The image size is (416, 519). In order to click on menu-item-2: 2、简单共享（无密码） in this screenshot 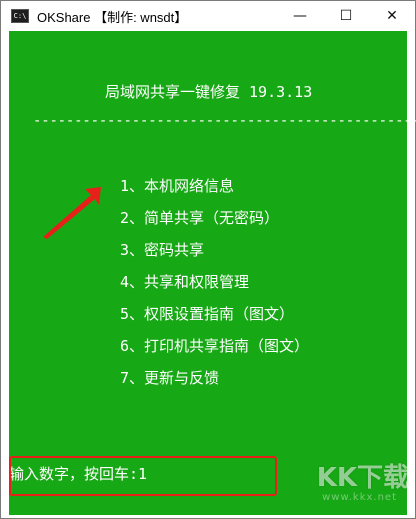, I will do `click(200, 218)`.